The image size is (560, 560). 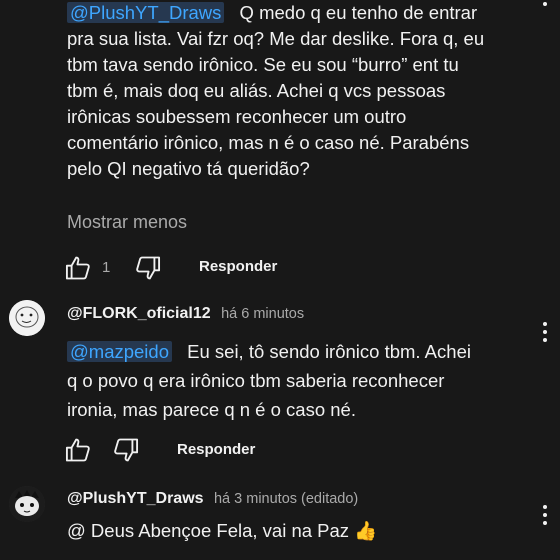 I want to click on thumbs-up-emoji: 👍, so click(x=366, y=530).